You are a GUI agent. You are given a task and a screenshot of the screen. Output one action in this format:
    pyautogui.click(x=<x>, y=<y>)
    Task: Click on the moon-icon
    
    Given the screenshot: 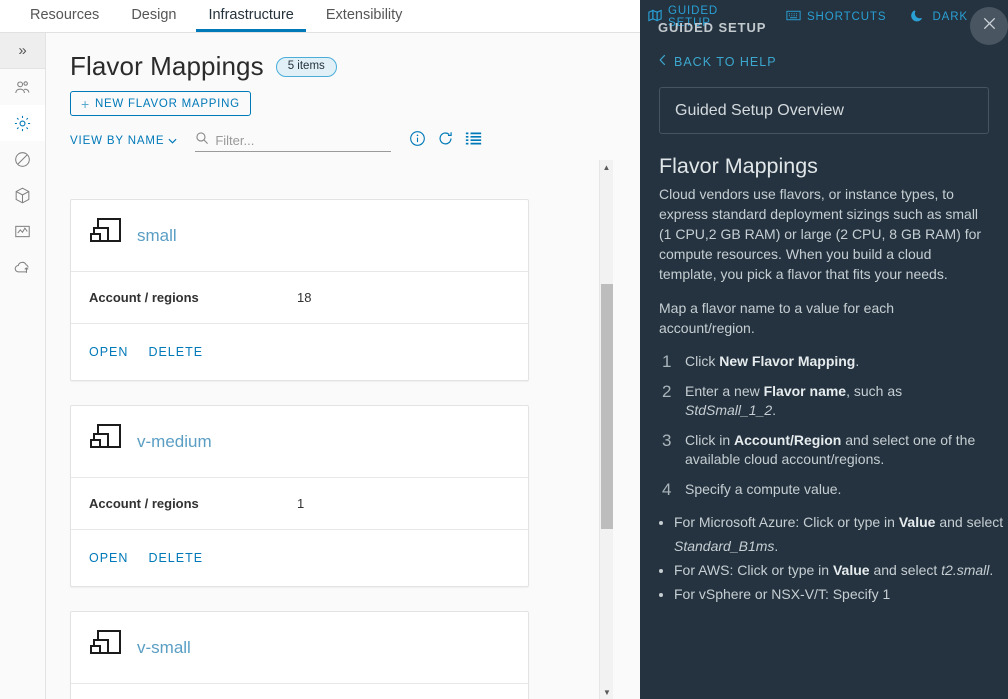 What is the action you would take?
    pyautogui.click(x=917, y=17)
    